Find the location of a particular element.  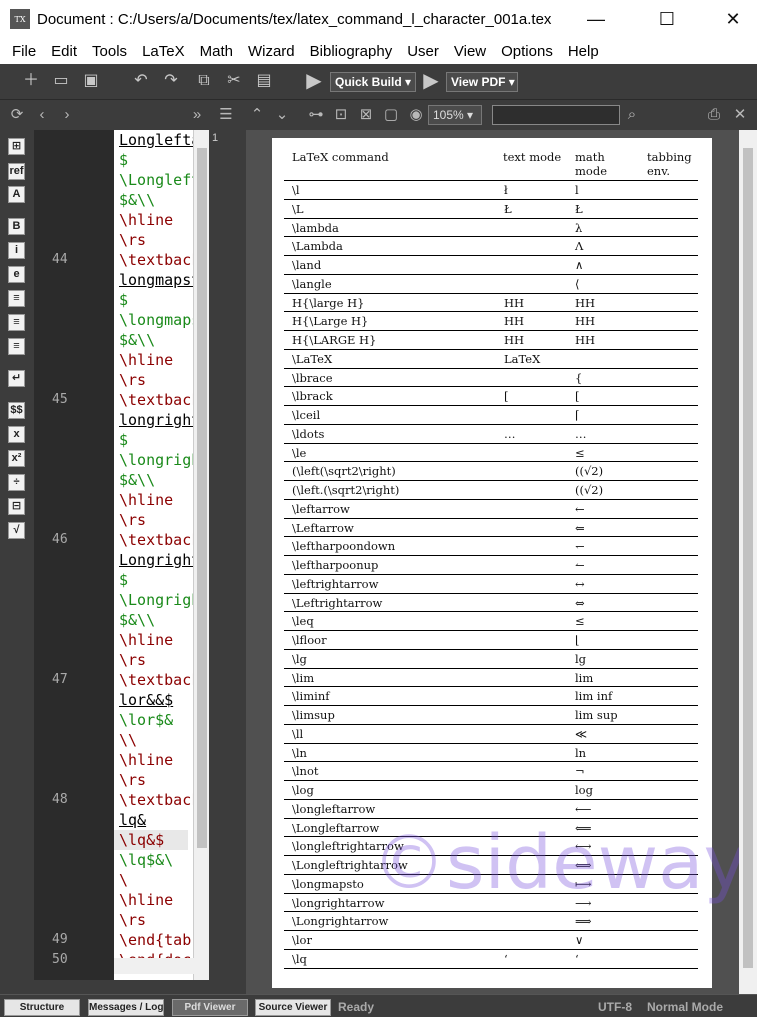

tab-source-viewer: Source Viewer is located at coordinates (293, 1007).